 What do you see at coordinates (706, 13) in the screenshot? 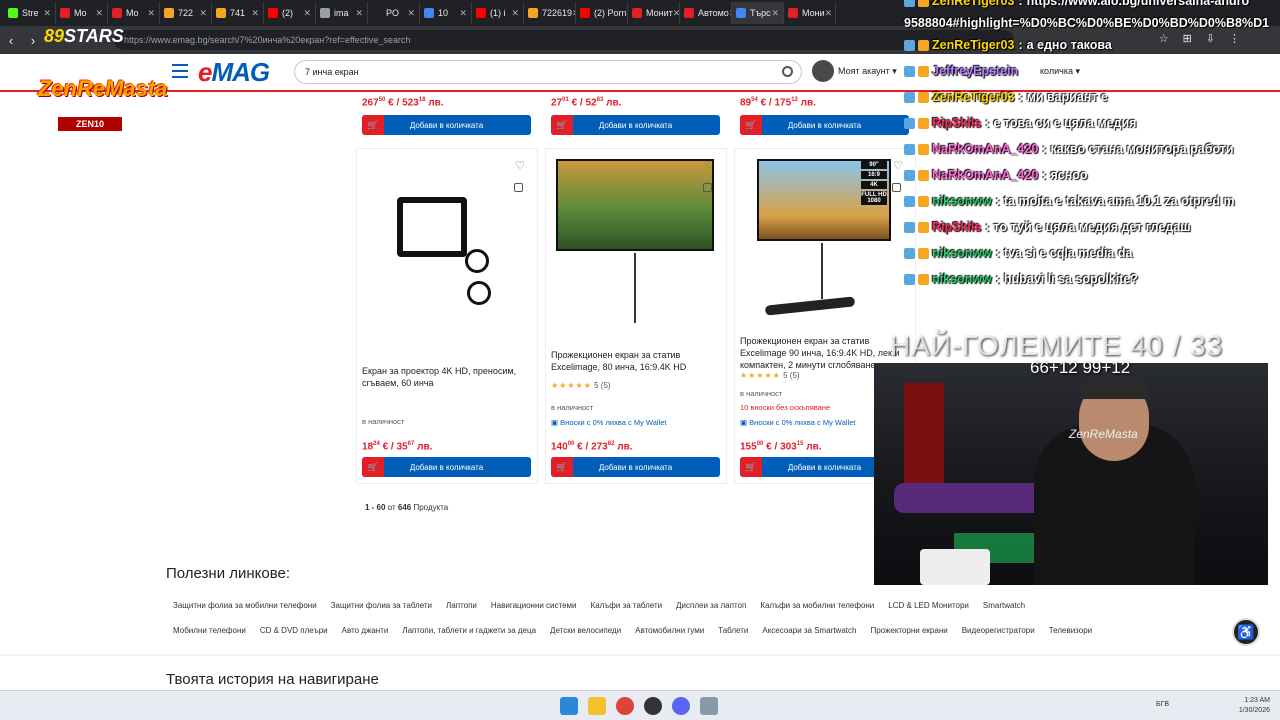
I see `browser-tab: Автомо✕` at bounding box center [706, 13].